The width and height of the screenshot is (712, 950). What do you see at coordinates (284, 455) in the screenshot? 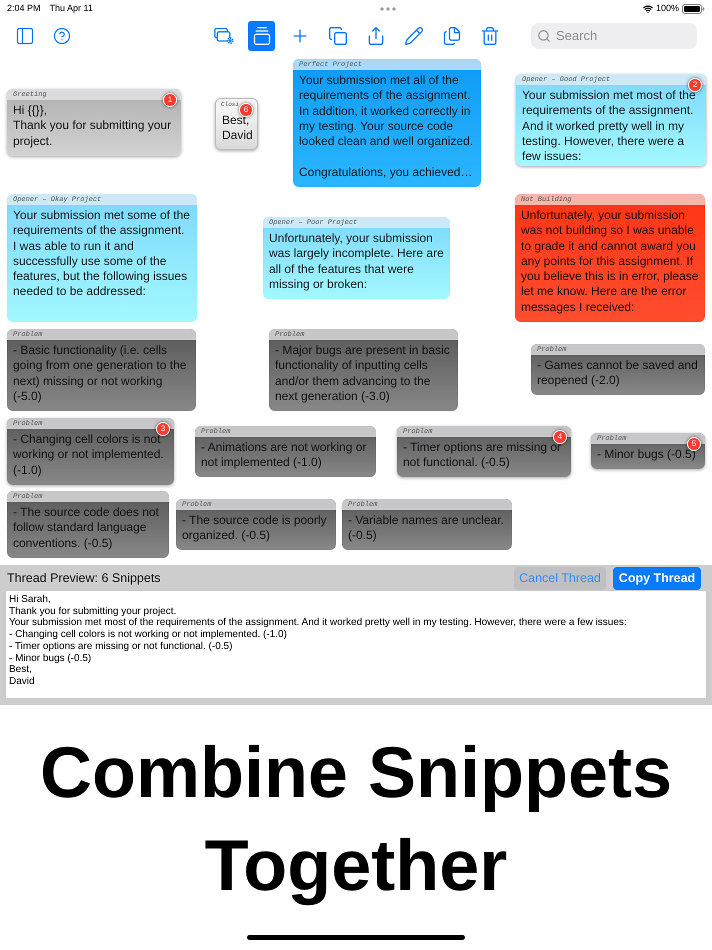
I see `snippet-text: - Animations are not working or not implemented (-1.0)` at bounding box center [284, 455].